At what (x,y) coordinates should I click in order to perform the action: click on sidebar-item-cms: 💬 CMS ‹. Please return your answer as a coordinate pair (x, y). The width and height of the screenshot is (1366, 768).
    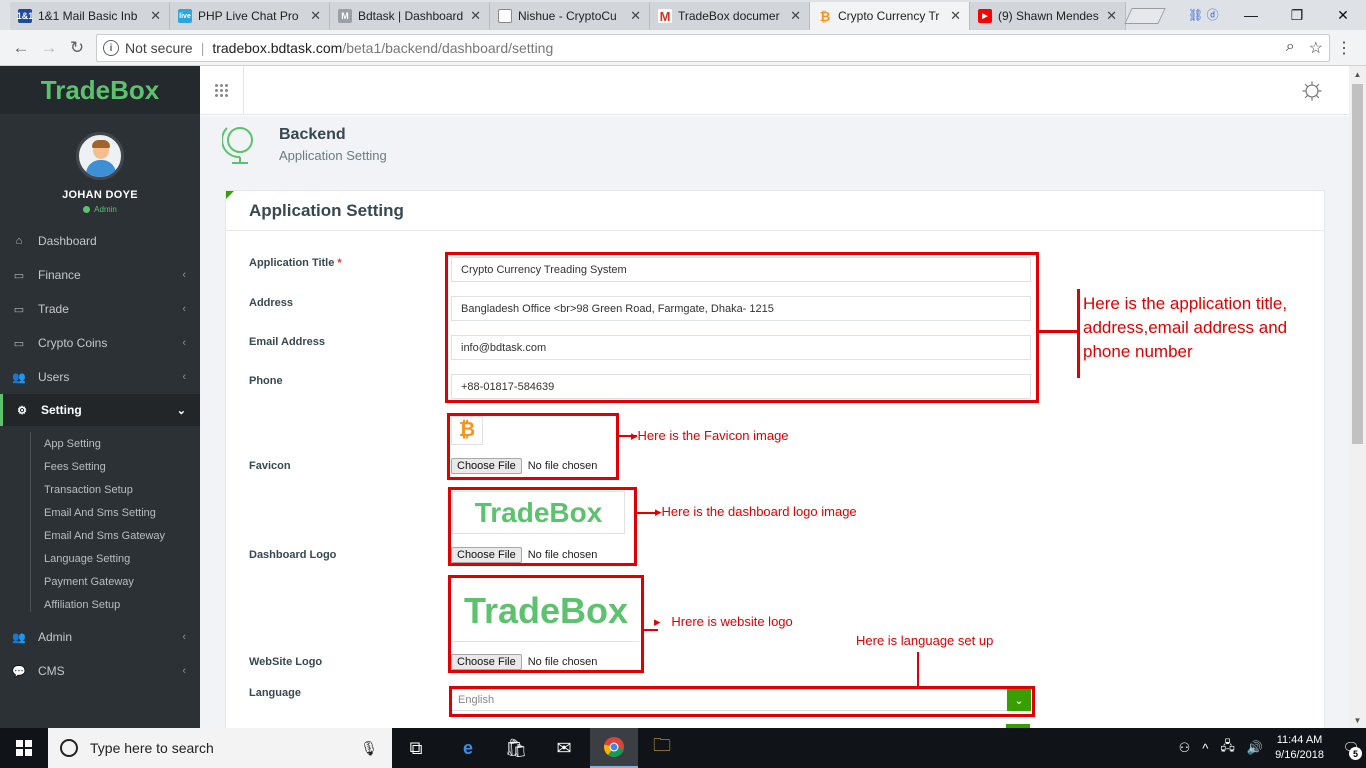
    Looking at the image, I should click on (100, 671).